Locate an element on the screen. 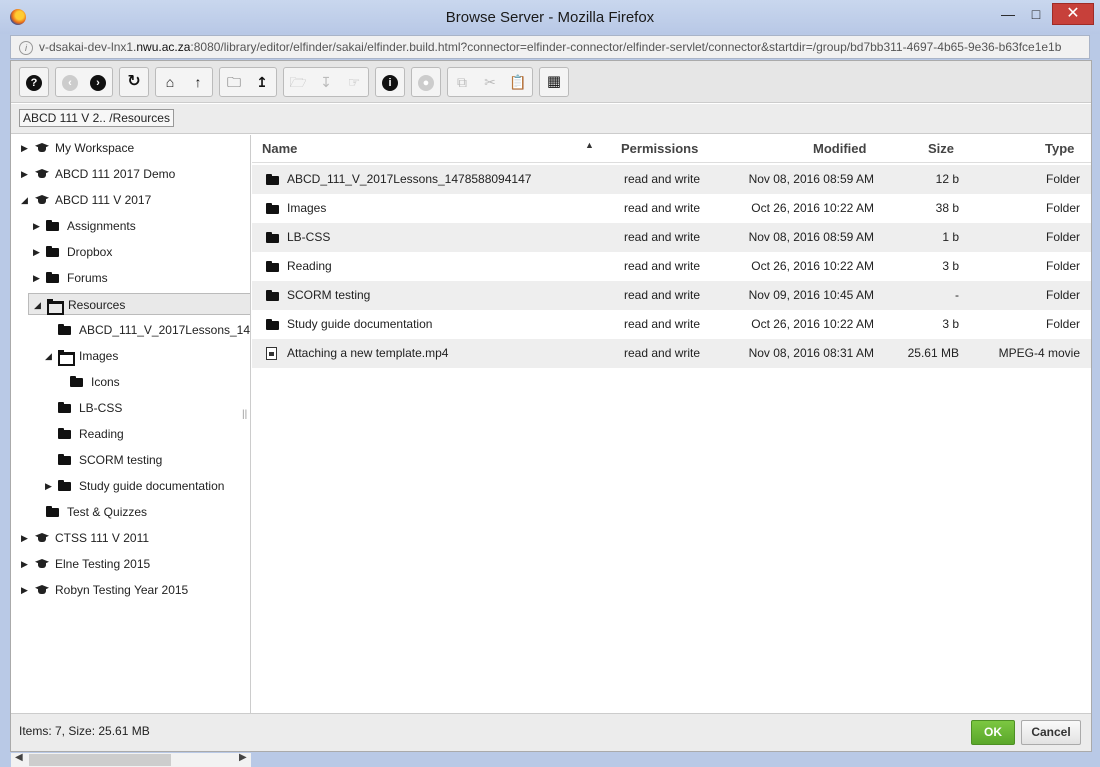 The image size is (1100, 767). reload-icon: ↻ is located at coordinates (134, 82).